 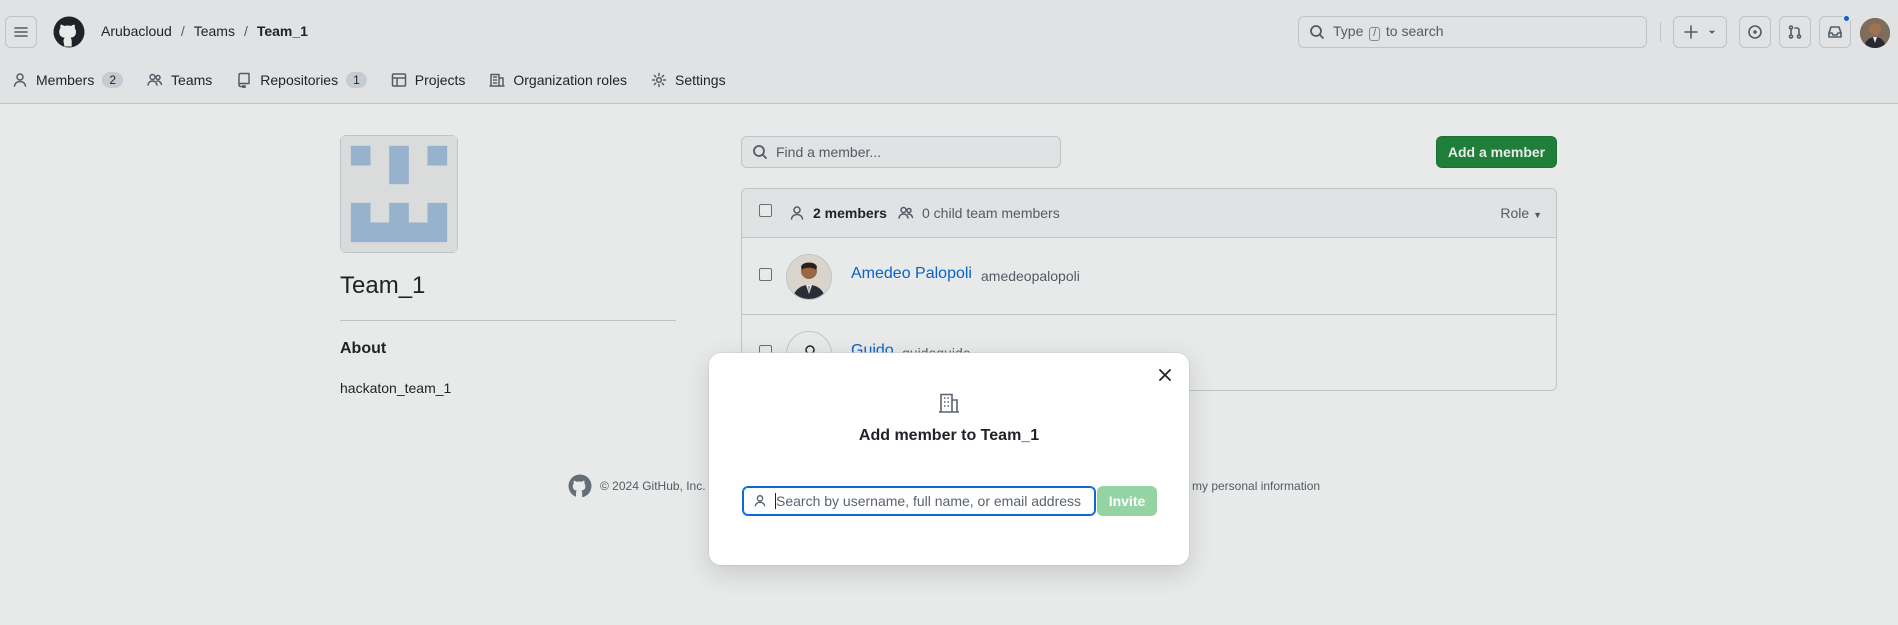 I want to click on invite-button: Invite, so click(x=1127, y=501).